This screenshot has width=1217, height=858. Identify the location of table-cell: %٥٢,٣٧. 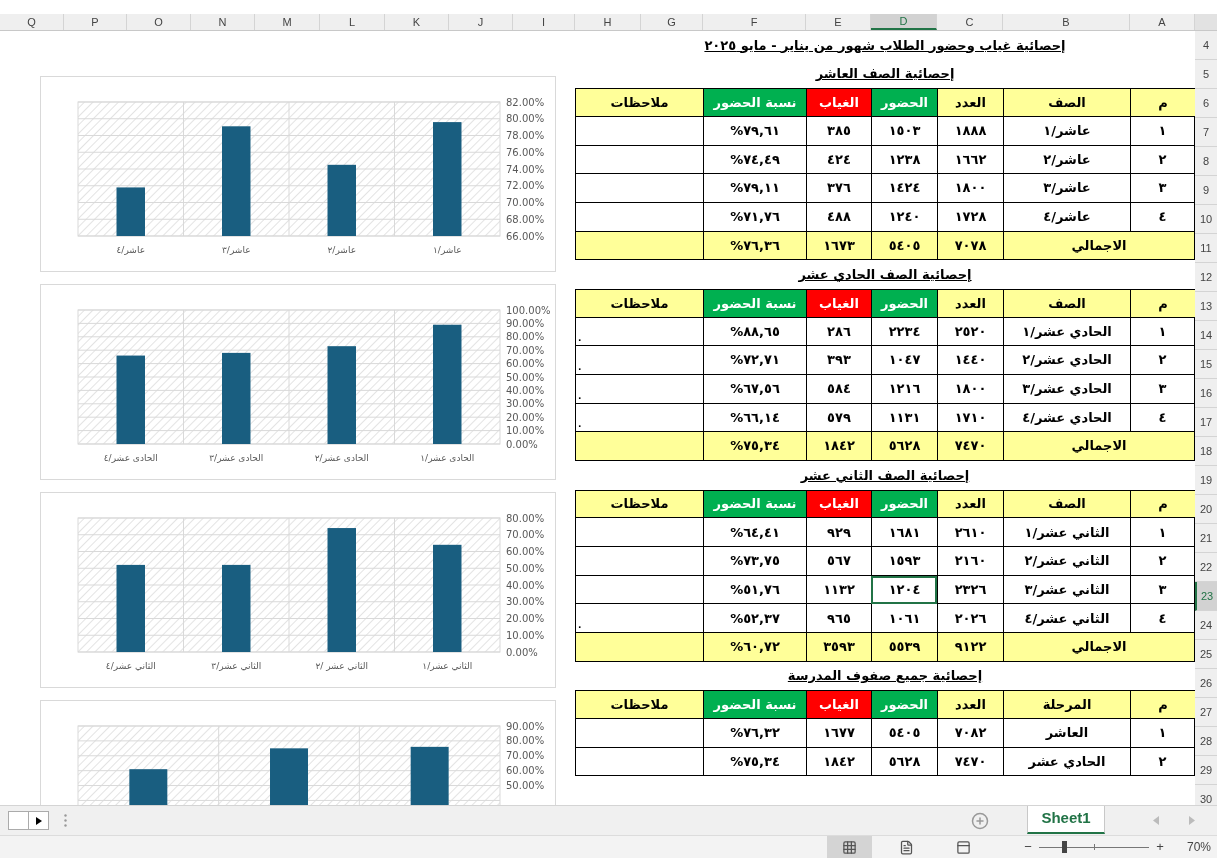
(754, 619).